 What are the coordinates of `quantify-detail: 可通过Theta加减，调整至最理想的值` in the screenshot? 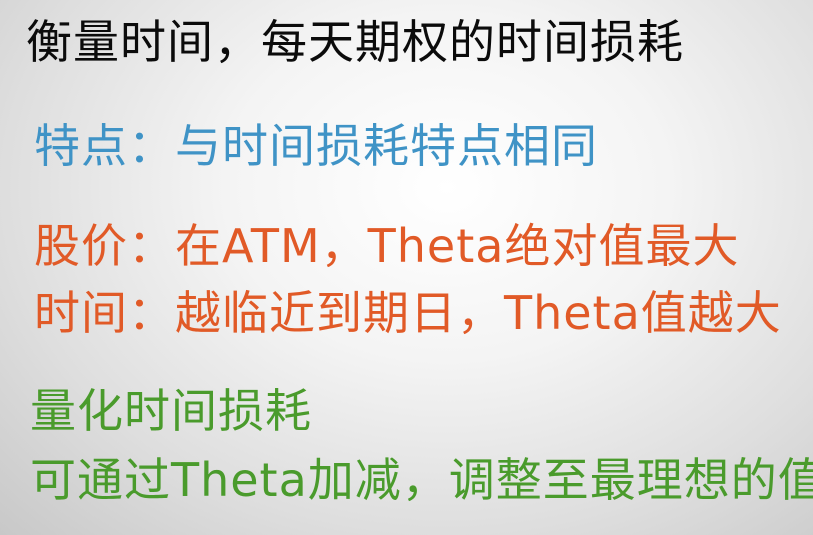 It's located at (421, 480).